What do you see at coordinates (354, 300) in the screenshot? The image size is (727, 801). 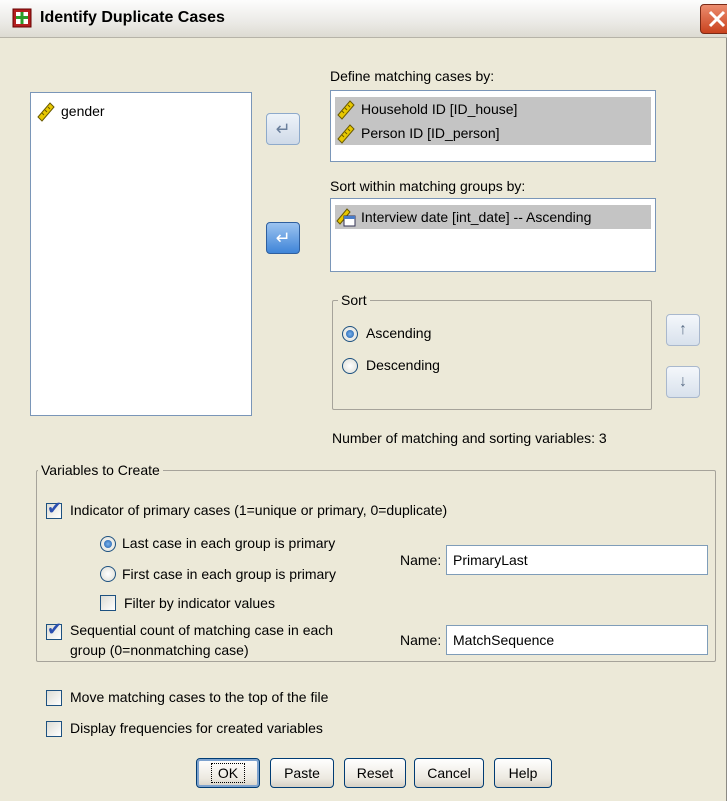 I see `sort-legend: Sort` at bounding box center [354, 300].